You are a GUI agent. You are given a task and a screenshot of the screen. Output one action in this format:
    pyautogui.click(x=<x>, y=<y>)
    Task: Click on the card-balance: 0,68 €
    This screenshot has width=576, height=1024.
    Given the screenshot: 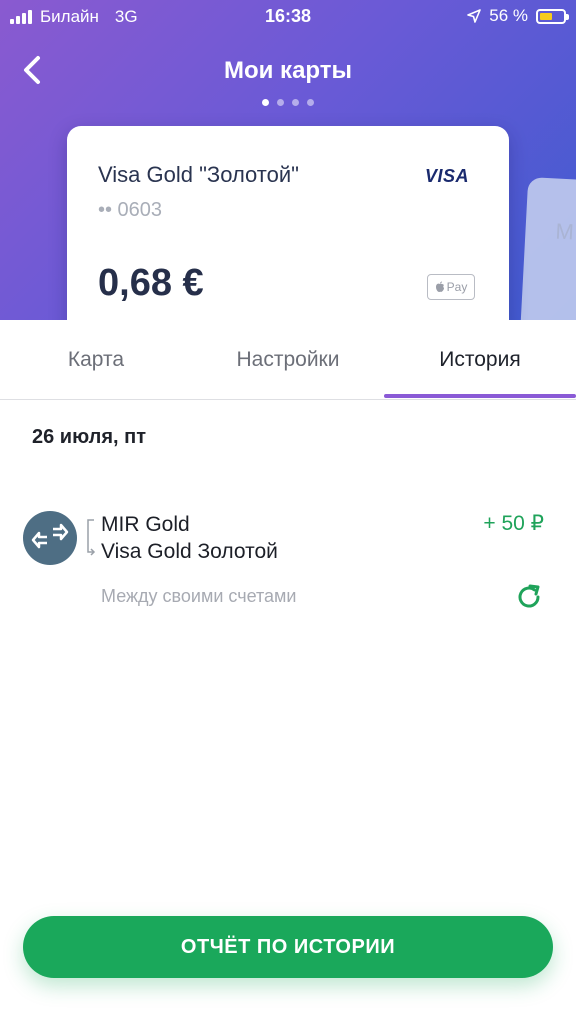 What is the action you would take?
    pyautogui.click(x=151, y=283)
    